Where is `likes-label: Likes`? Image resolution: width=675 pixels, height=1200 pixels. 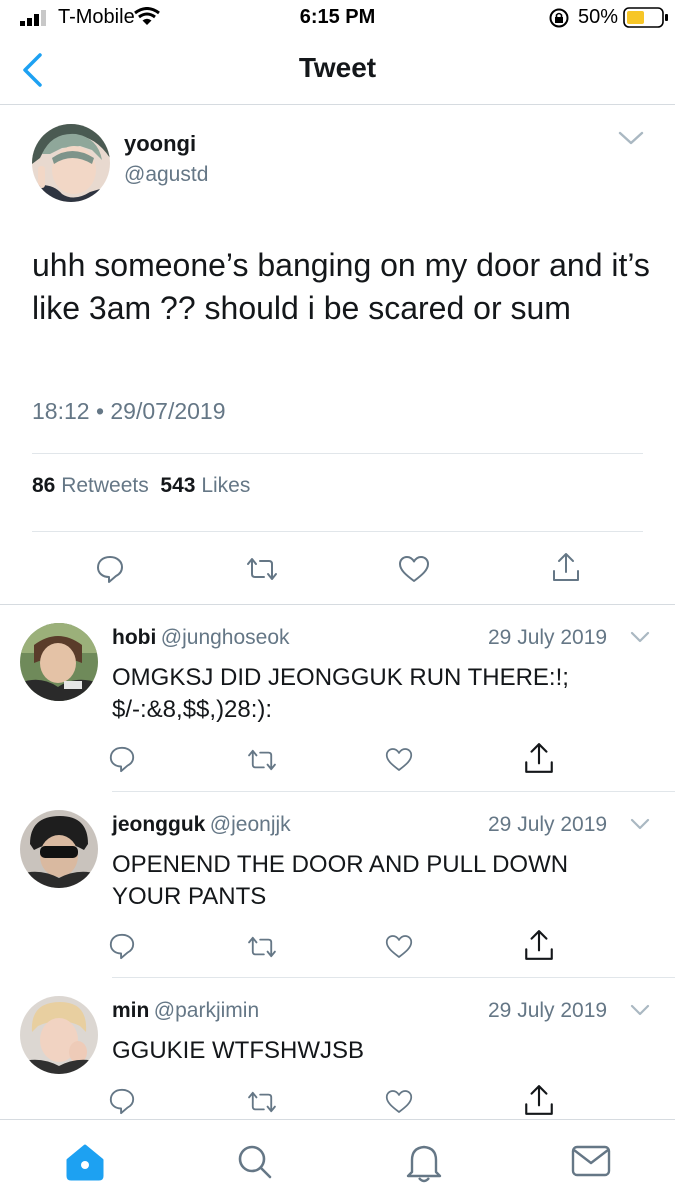 likes-label: Likes is located at coordinates (225, 485).